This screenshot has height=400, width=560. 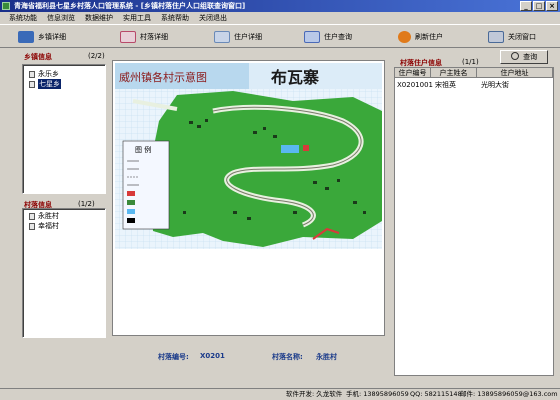 What do you see at coordinates (377, 394) in the screenshot?
I see `status-phone: 手机: 13895896059` at bounding box center [377, 394].